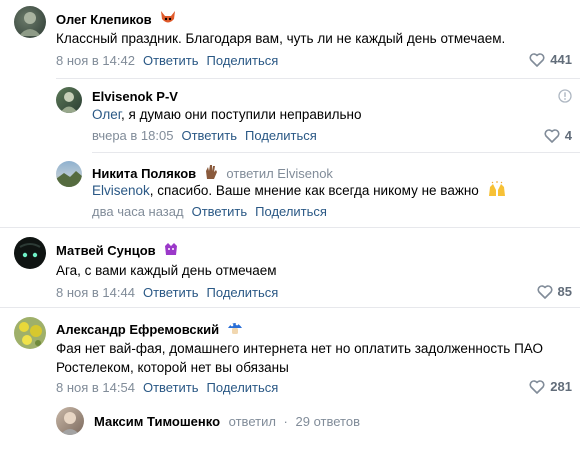  Describe the element at coordinates (95, 292) in the screenshot. I see `comment-time: 8 ноя в 14:44` at that location.